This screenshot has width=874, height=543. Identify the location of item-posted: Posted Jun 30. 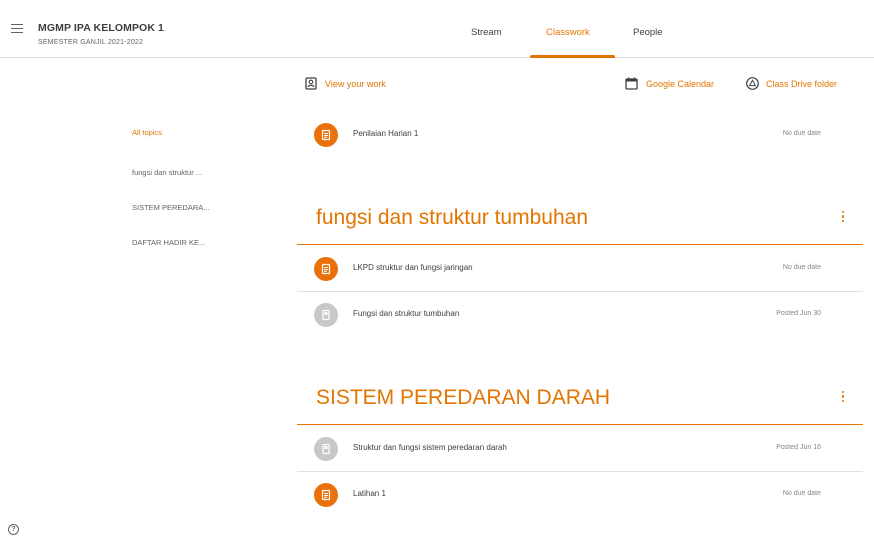
(798, 313).